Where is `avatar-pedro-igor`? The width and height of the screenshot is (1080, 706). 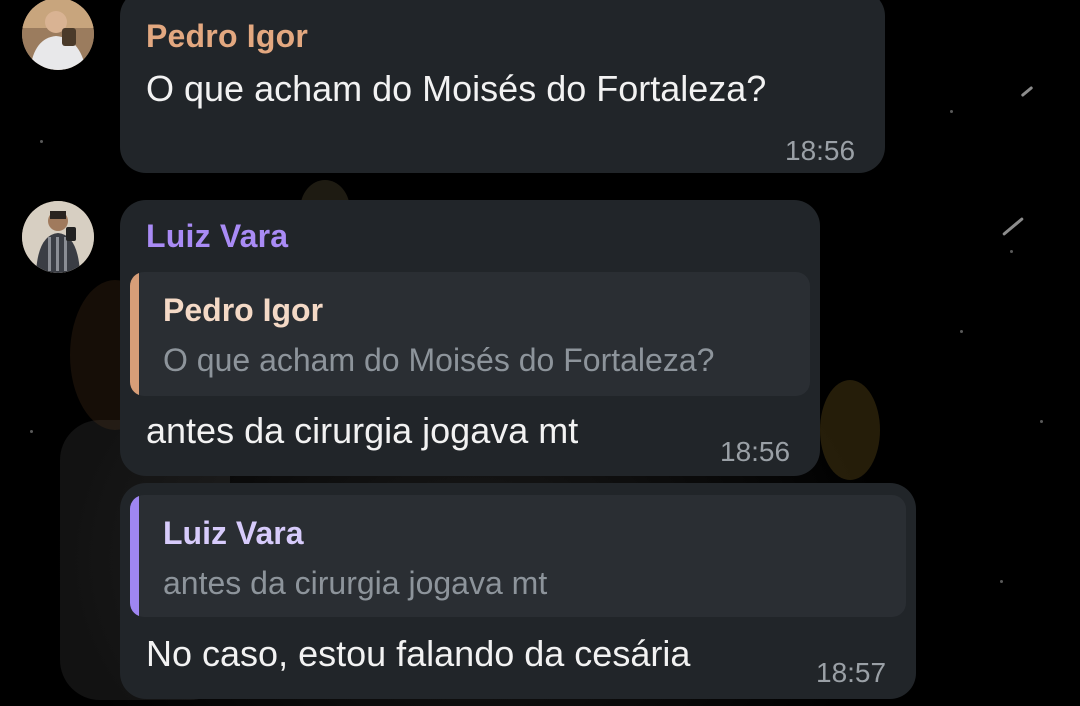 avatar-pedro-igor is located at coordinates (58, 35).